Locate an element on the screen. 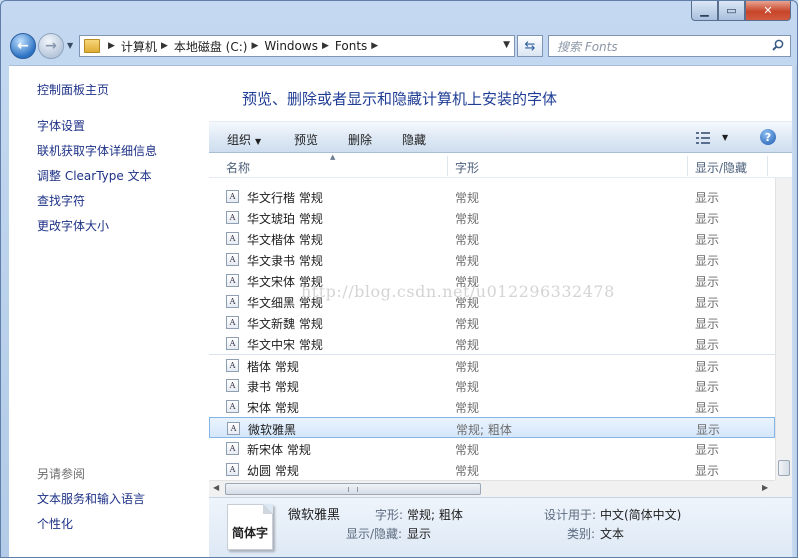 The image size is (798, 558). view-dropdown-icon: ▼ is located at coordinates (725, 137).